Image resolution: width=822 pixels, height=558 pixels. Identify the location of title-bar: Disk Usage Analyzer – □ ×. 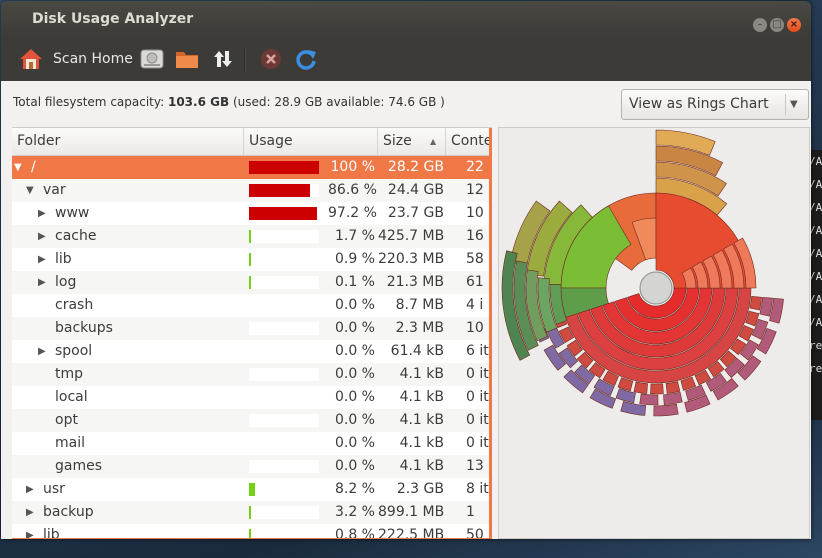
(406, 19).